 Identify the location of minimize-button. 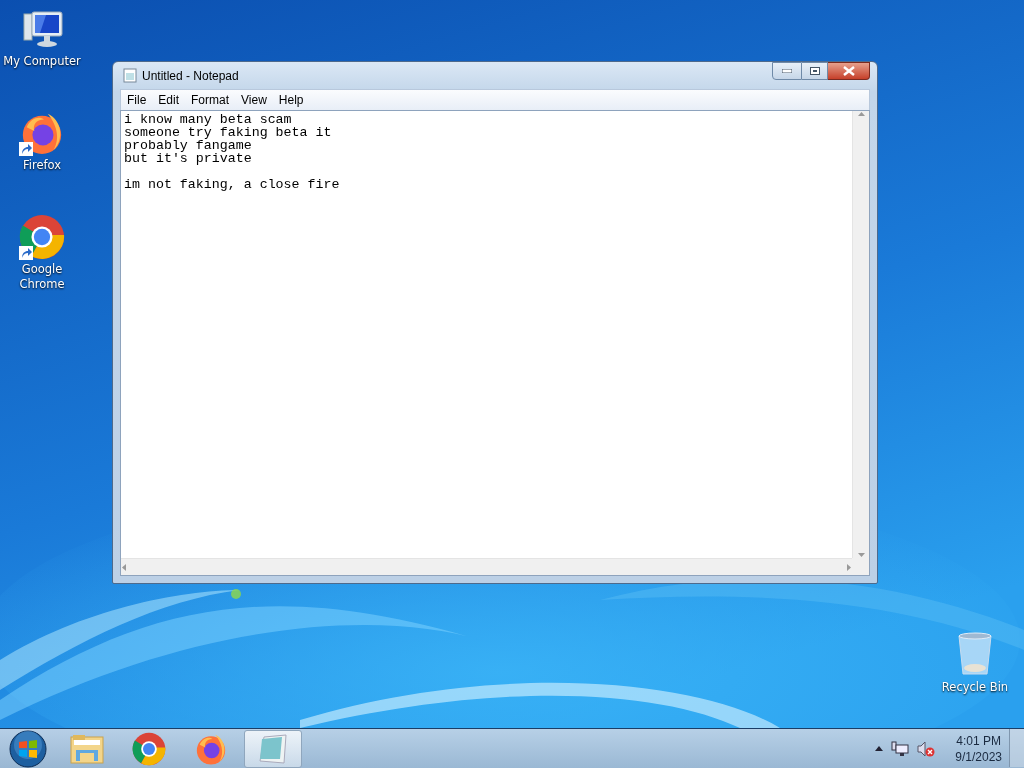
(787, 71).